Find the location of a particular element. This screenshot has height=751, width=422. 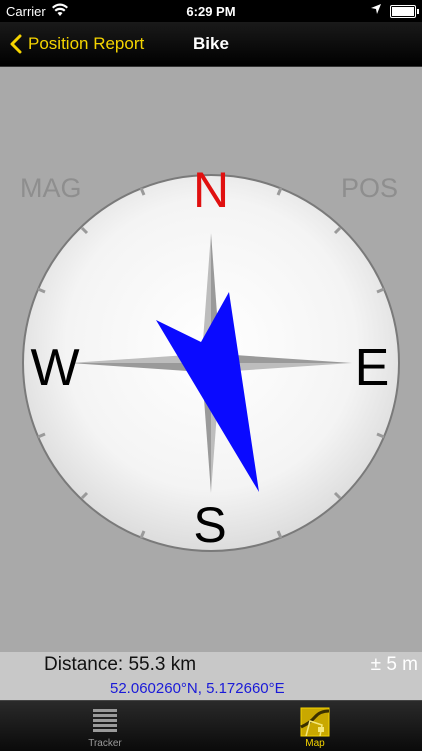

tab-tracker: Tracker is located at coordinates (105, 726).